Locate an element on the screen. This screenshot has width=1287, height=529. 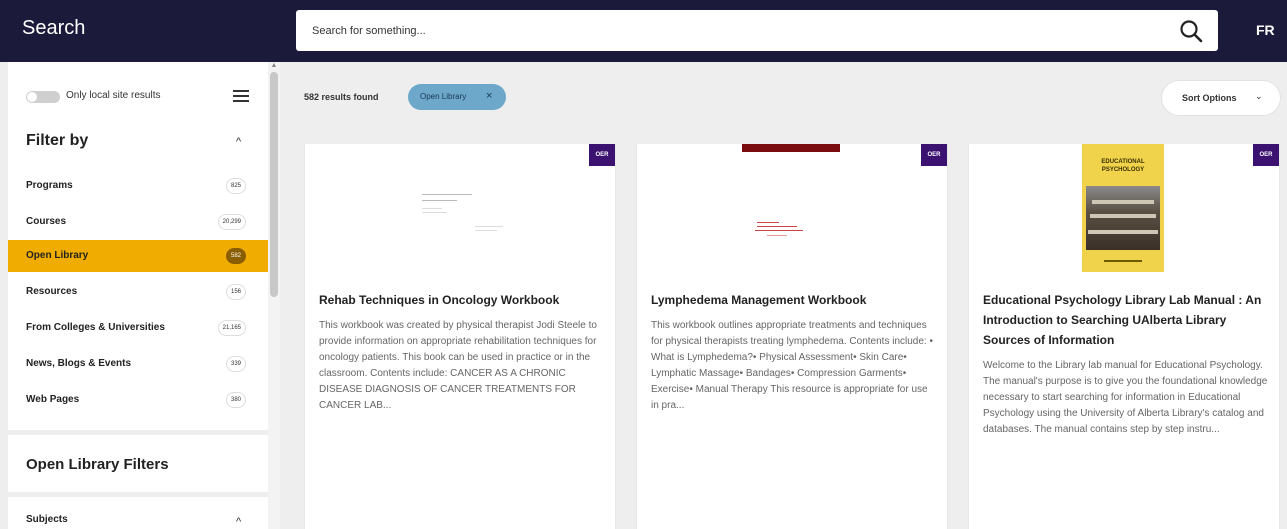
book-cover: EDUCATIONAL PSYCHOLOGY is located at coordinates (1123, 208).